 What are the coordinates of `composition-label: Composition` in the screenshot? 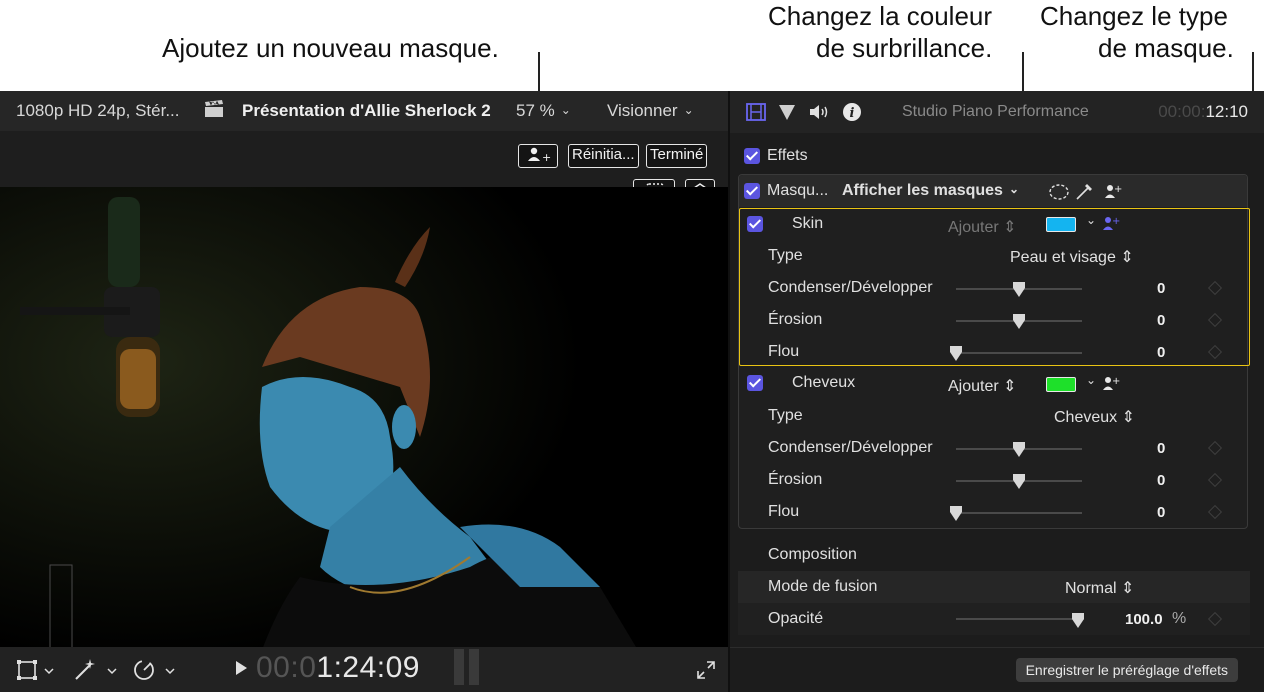 It's located at (812, 554).